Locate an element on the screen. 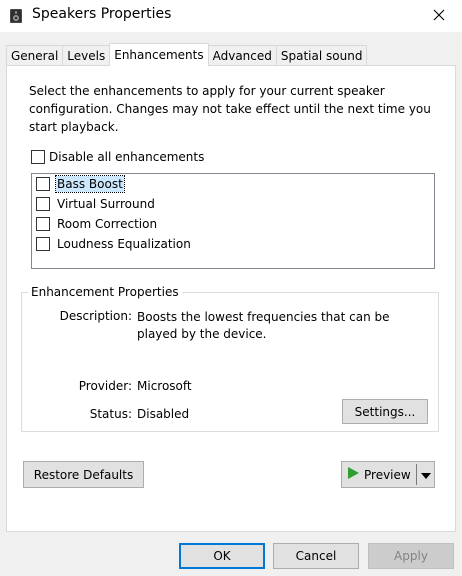 This screenshot has height=576, width=462. tab-spatial-sound: Spatial sound is located at coordinates (321, 55).